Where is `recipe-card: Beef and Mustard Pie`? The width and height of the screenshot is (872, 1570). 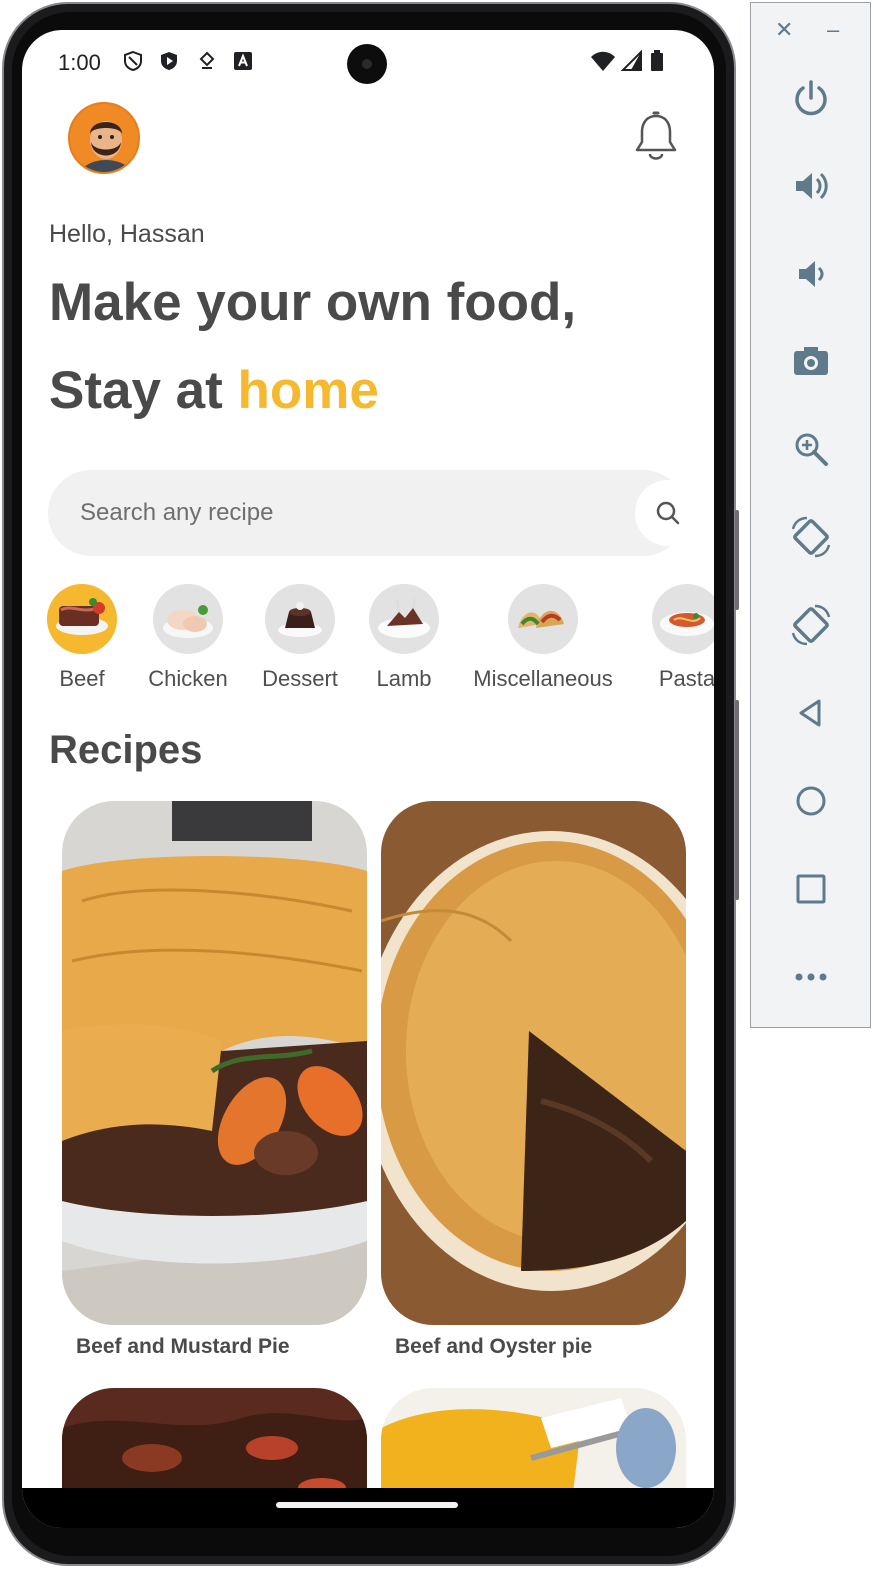 recipe-card: Beef and Mustard Pie is located at coordinates (214, 1079).